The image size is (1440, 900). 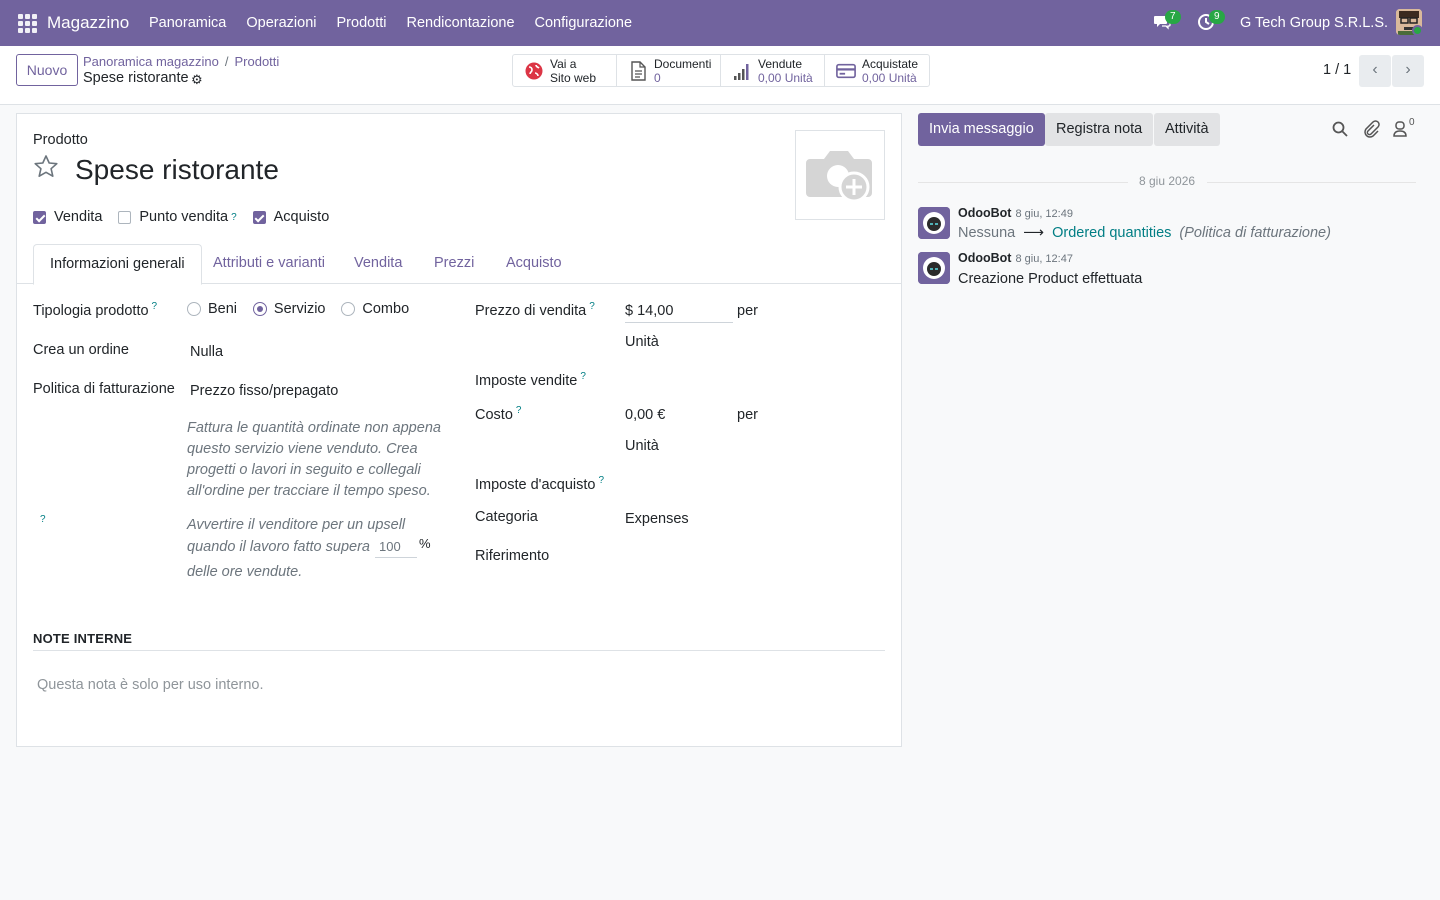 I want to click on product-label: Prodotto, so click(x=60, y=140).